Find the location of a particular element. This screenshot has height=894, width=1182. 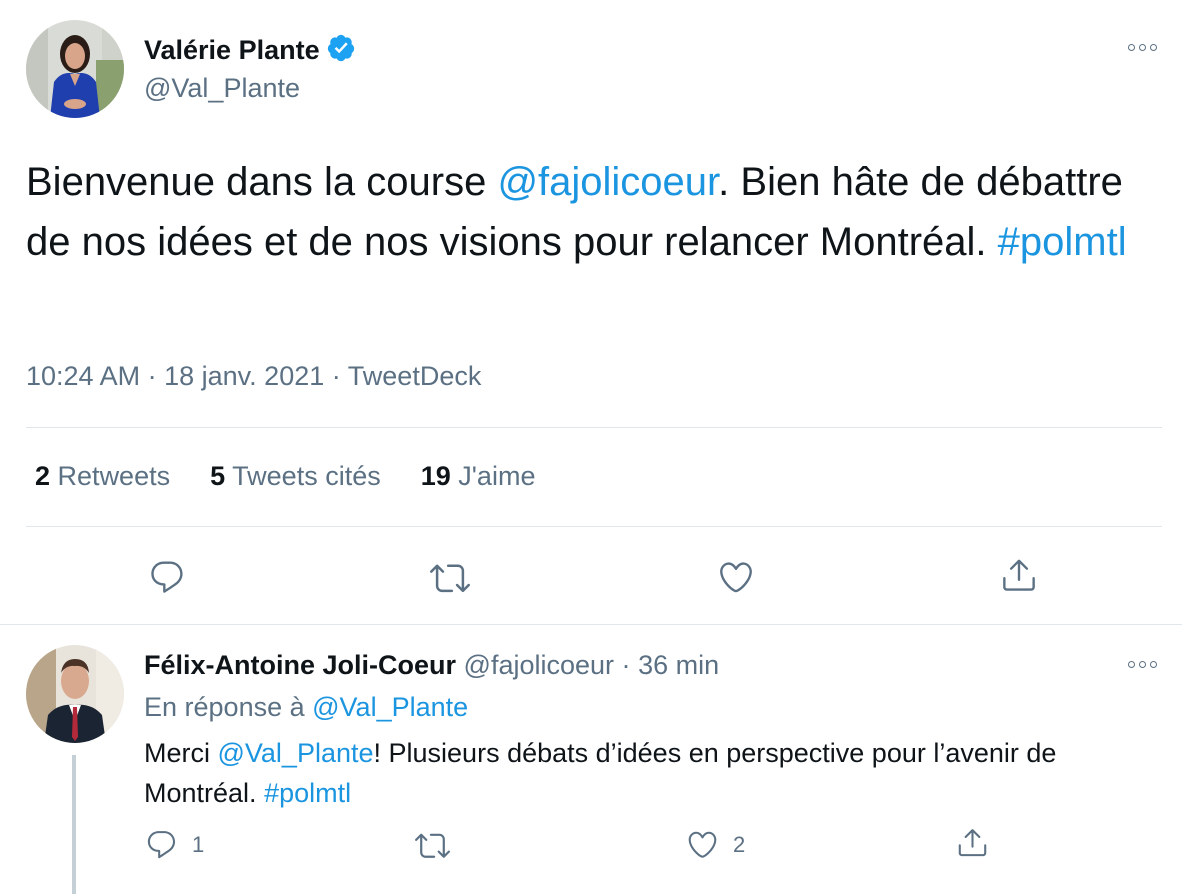

reply-like-button: 2 is located at coordinates (715, 844).